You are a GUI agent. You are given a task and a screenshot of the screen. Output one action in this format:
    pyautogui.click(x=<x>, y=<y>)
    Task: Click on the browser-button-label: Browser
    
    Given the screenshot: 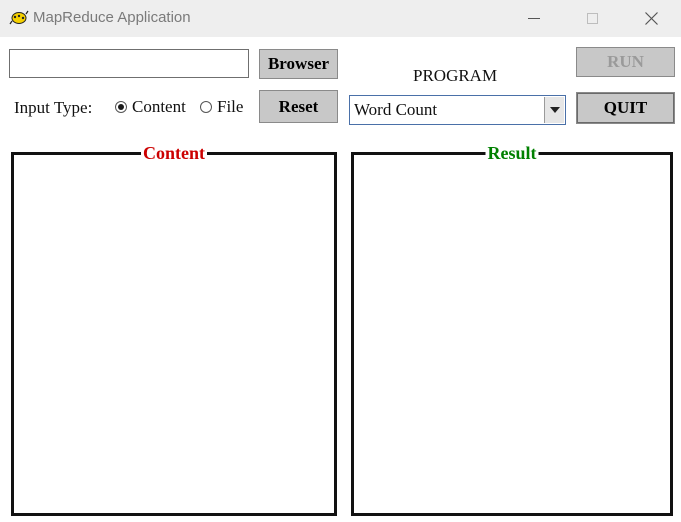 What is the action you would take?
    pyautogui.click(x=298, y=63)
    